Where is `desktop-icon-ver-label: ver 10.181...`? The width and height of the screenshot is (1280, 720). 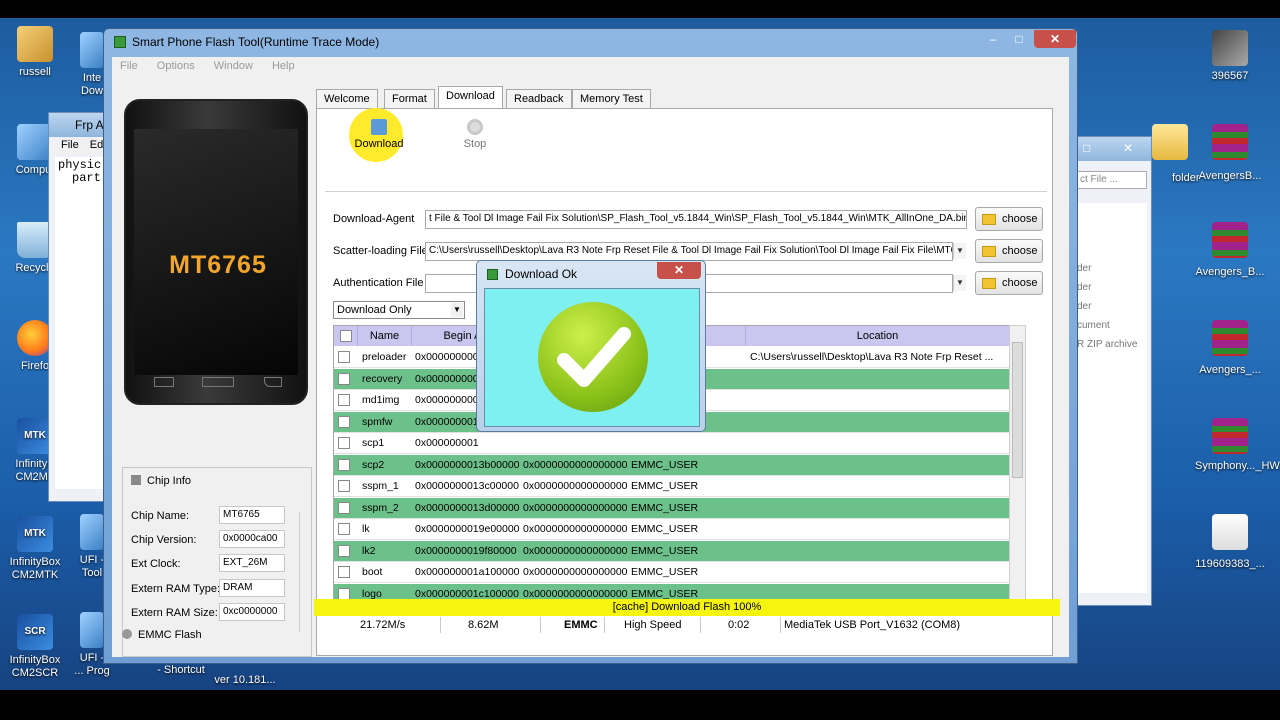 desktop-icon-ver-label: ver 10.181... is located at coordinates (245, 680).